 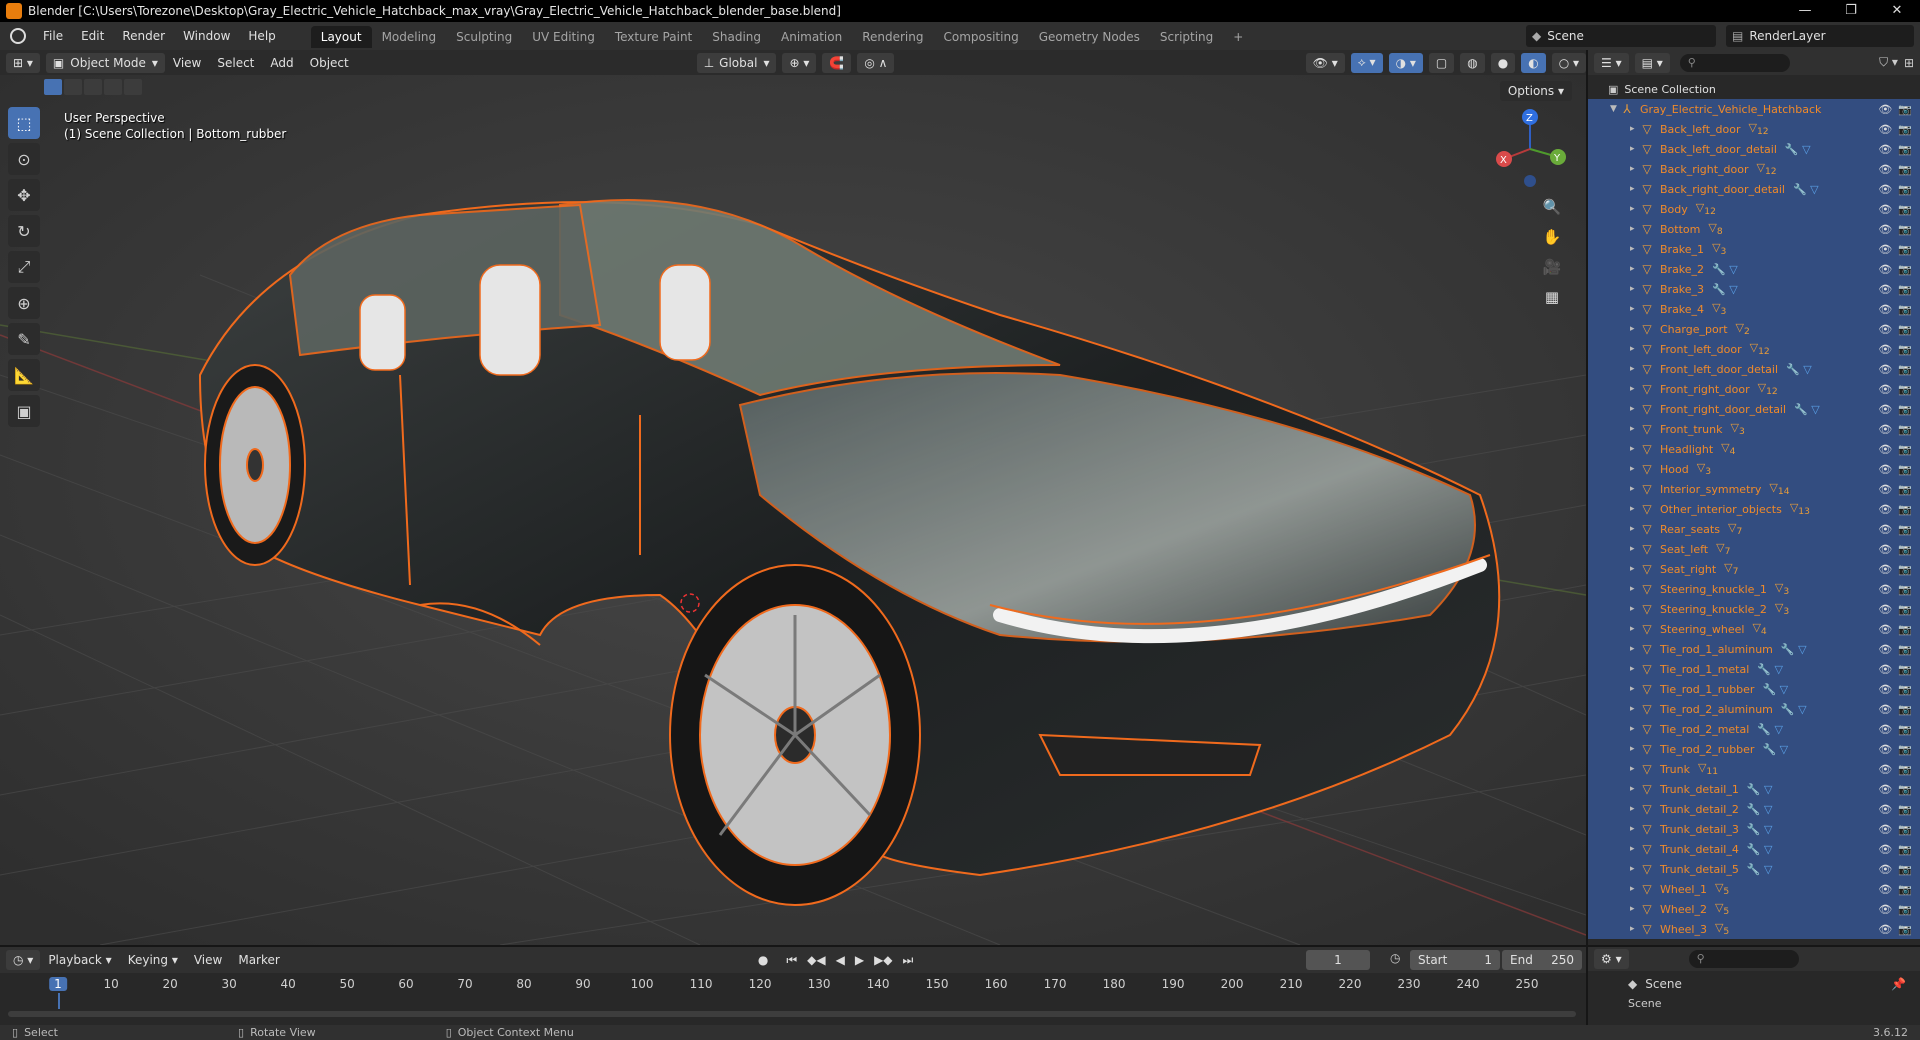 I want to click on pivot-point-button: ⊕ ▾, so click(x=799, y=62).